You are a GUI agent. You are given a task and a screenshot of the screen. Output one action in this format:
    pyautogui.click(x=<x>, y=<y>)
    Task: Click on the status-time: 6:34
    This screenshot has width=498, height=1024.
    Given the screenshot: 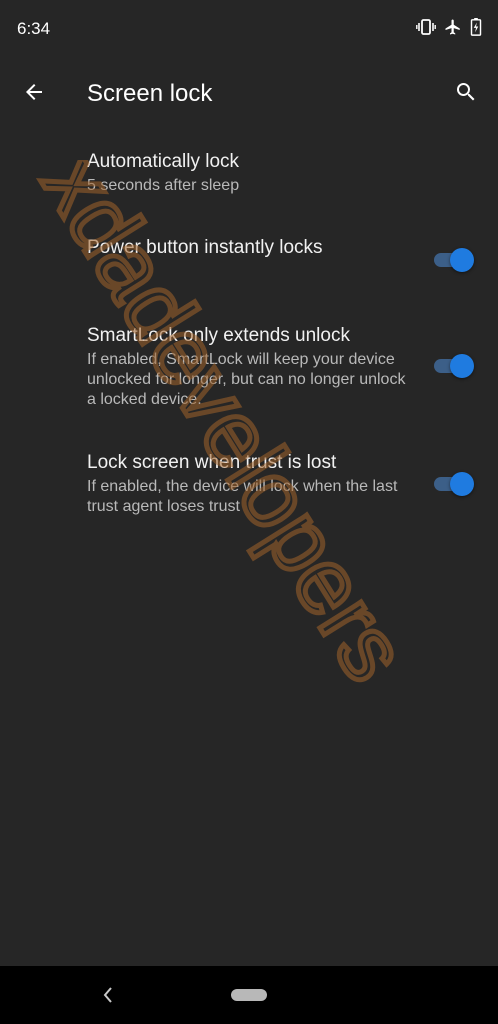 What is the action you would take?
    pyautogui.click(x=34, y=28)
    